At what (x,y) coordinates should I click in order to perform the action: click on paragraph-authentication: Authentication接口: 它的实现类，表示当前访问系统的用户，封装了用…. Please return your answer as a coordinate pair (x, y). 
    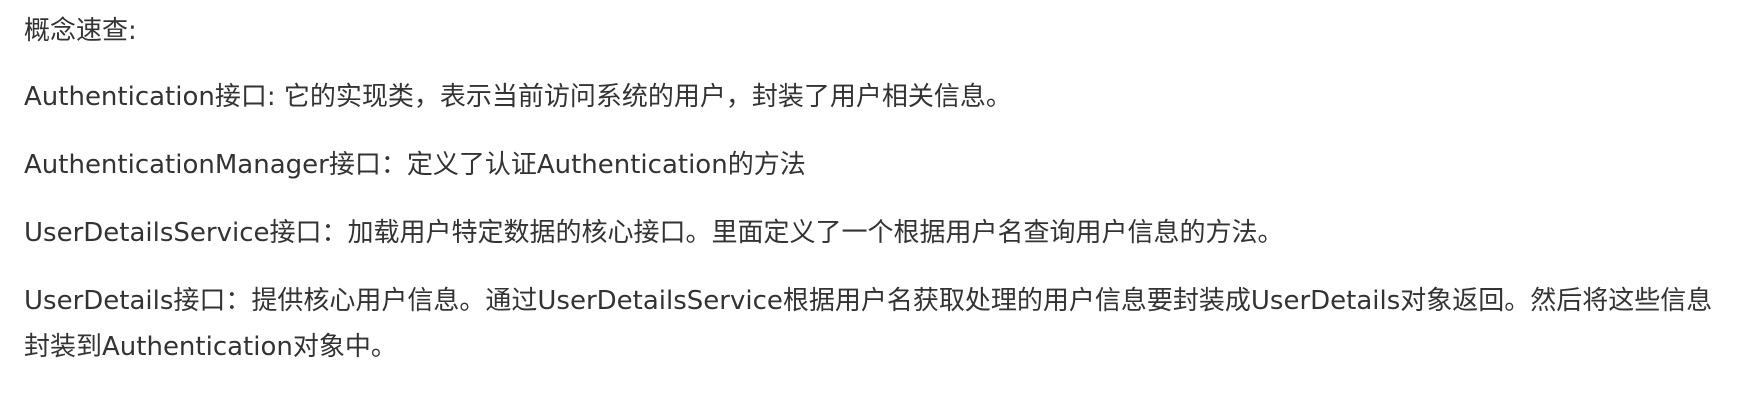
    Looking at the image, I should click on (518, 97).